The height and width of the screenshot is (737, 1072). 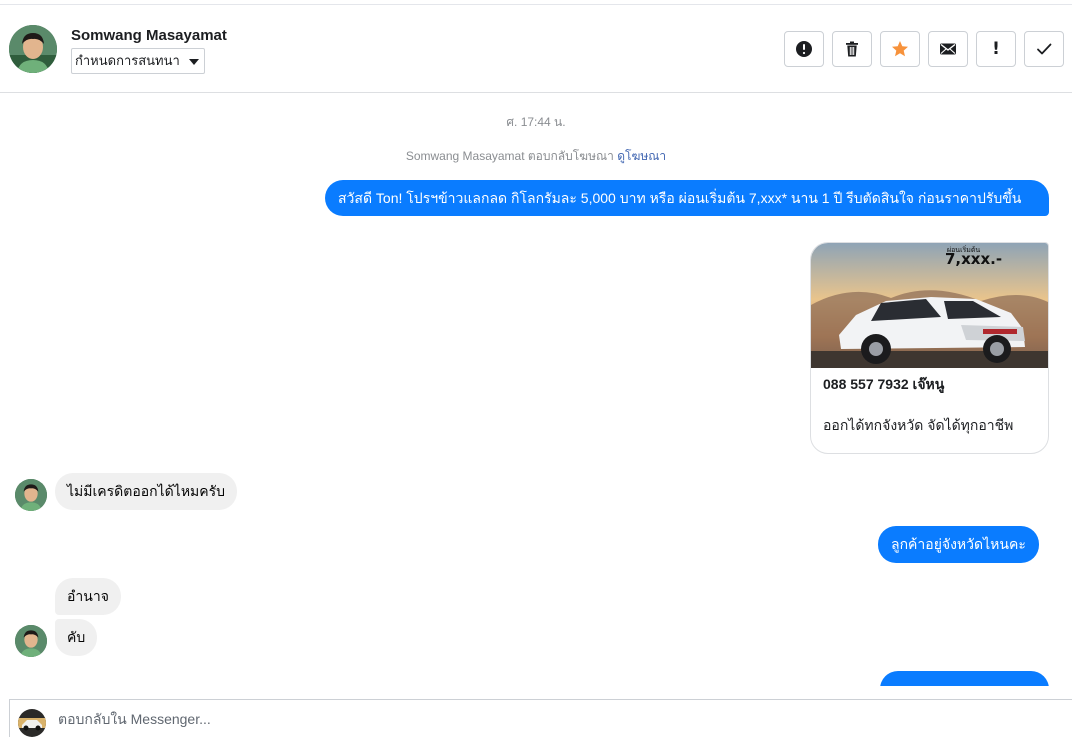 I want to click on exclamation-icon: !, so click(x=996, y=49).